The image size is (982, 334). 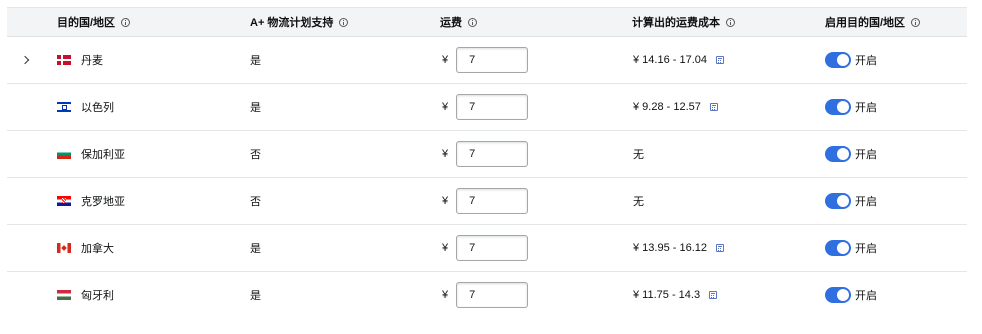 What do you see at coordinates (865, 23) in the screenshot?
I see `header-enable-label: 启用目的国/地区` at bounding box center [865, 23].